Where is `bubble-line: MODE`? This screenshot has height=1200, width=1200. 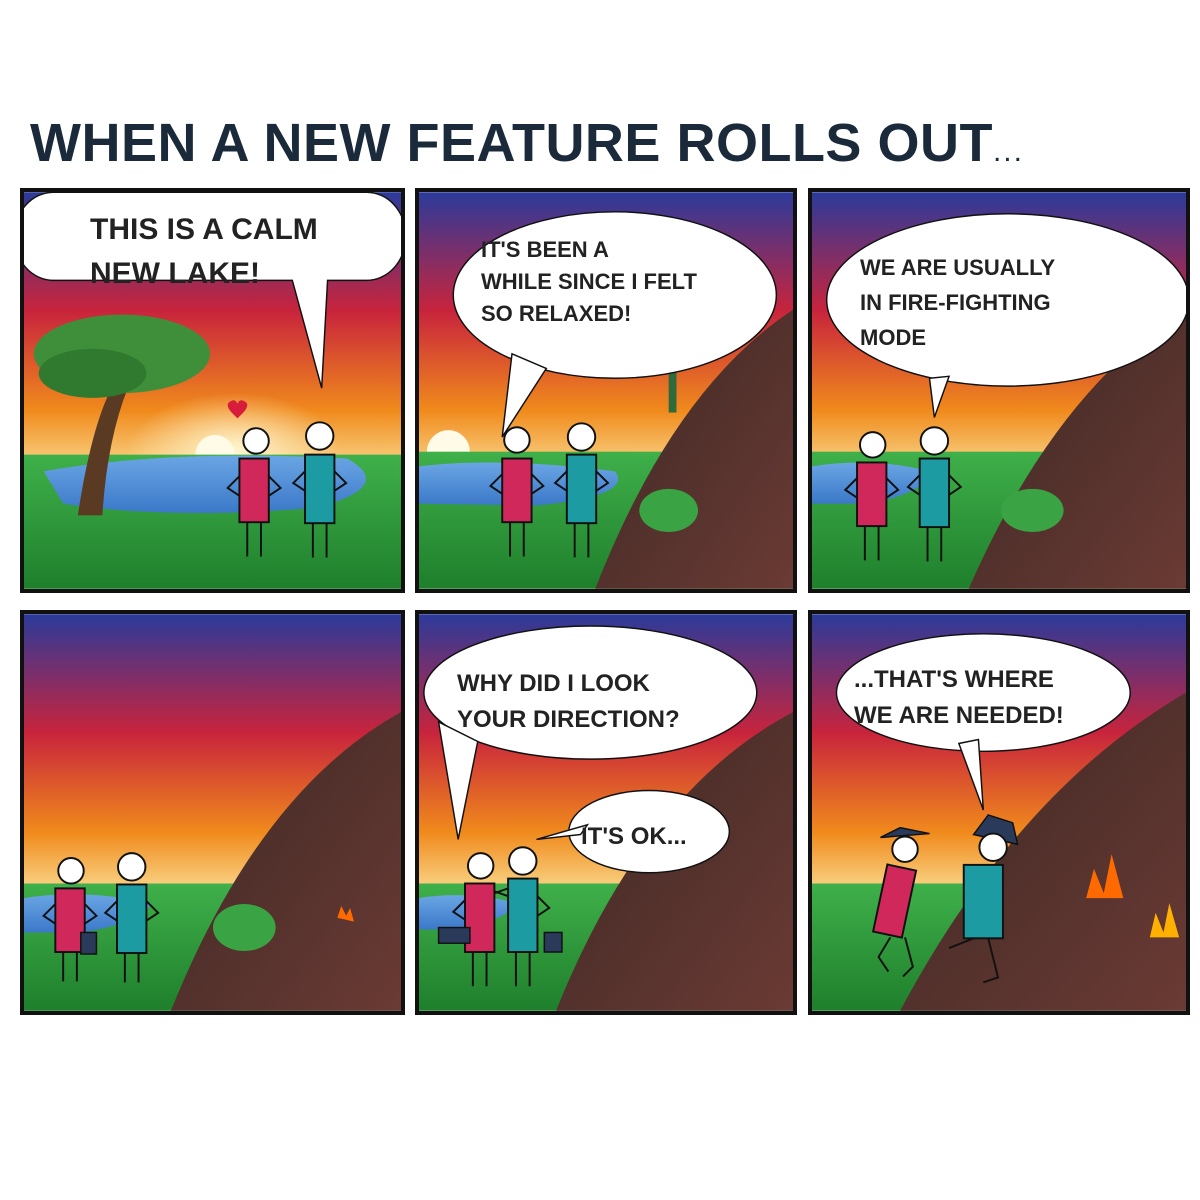 bubble-line: MODE is located at coordinates (893, 338).